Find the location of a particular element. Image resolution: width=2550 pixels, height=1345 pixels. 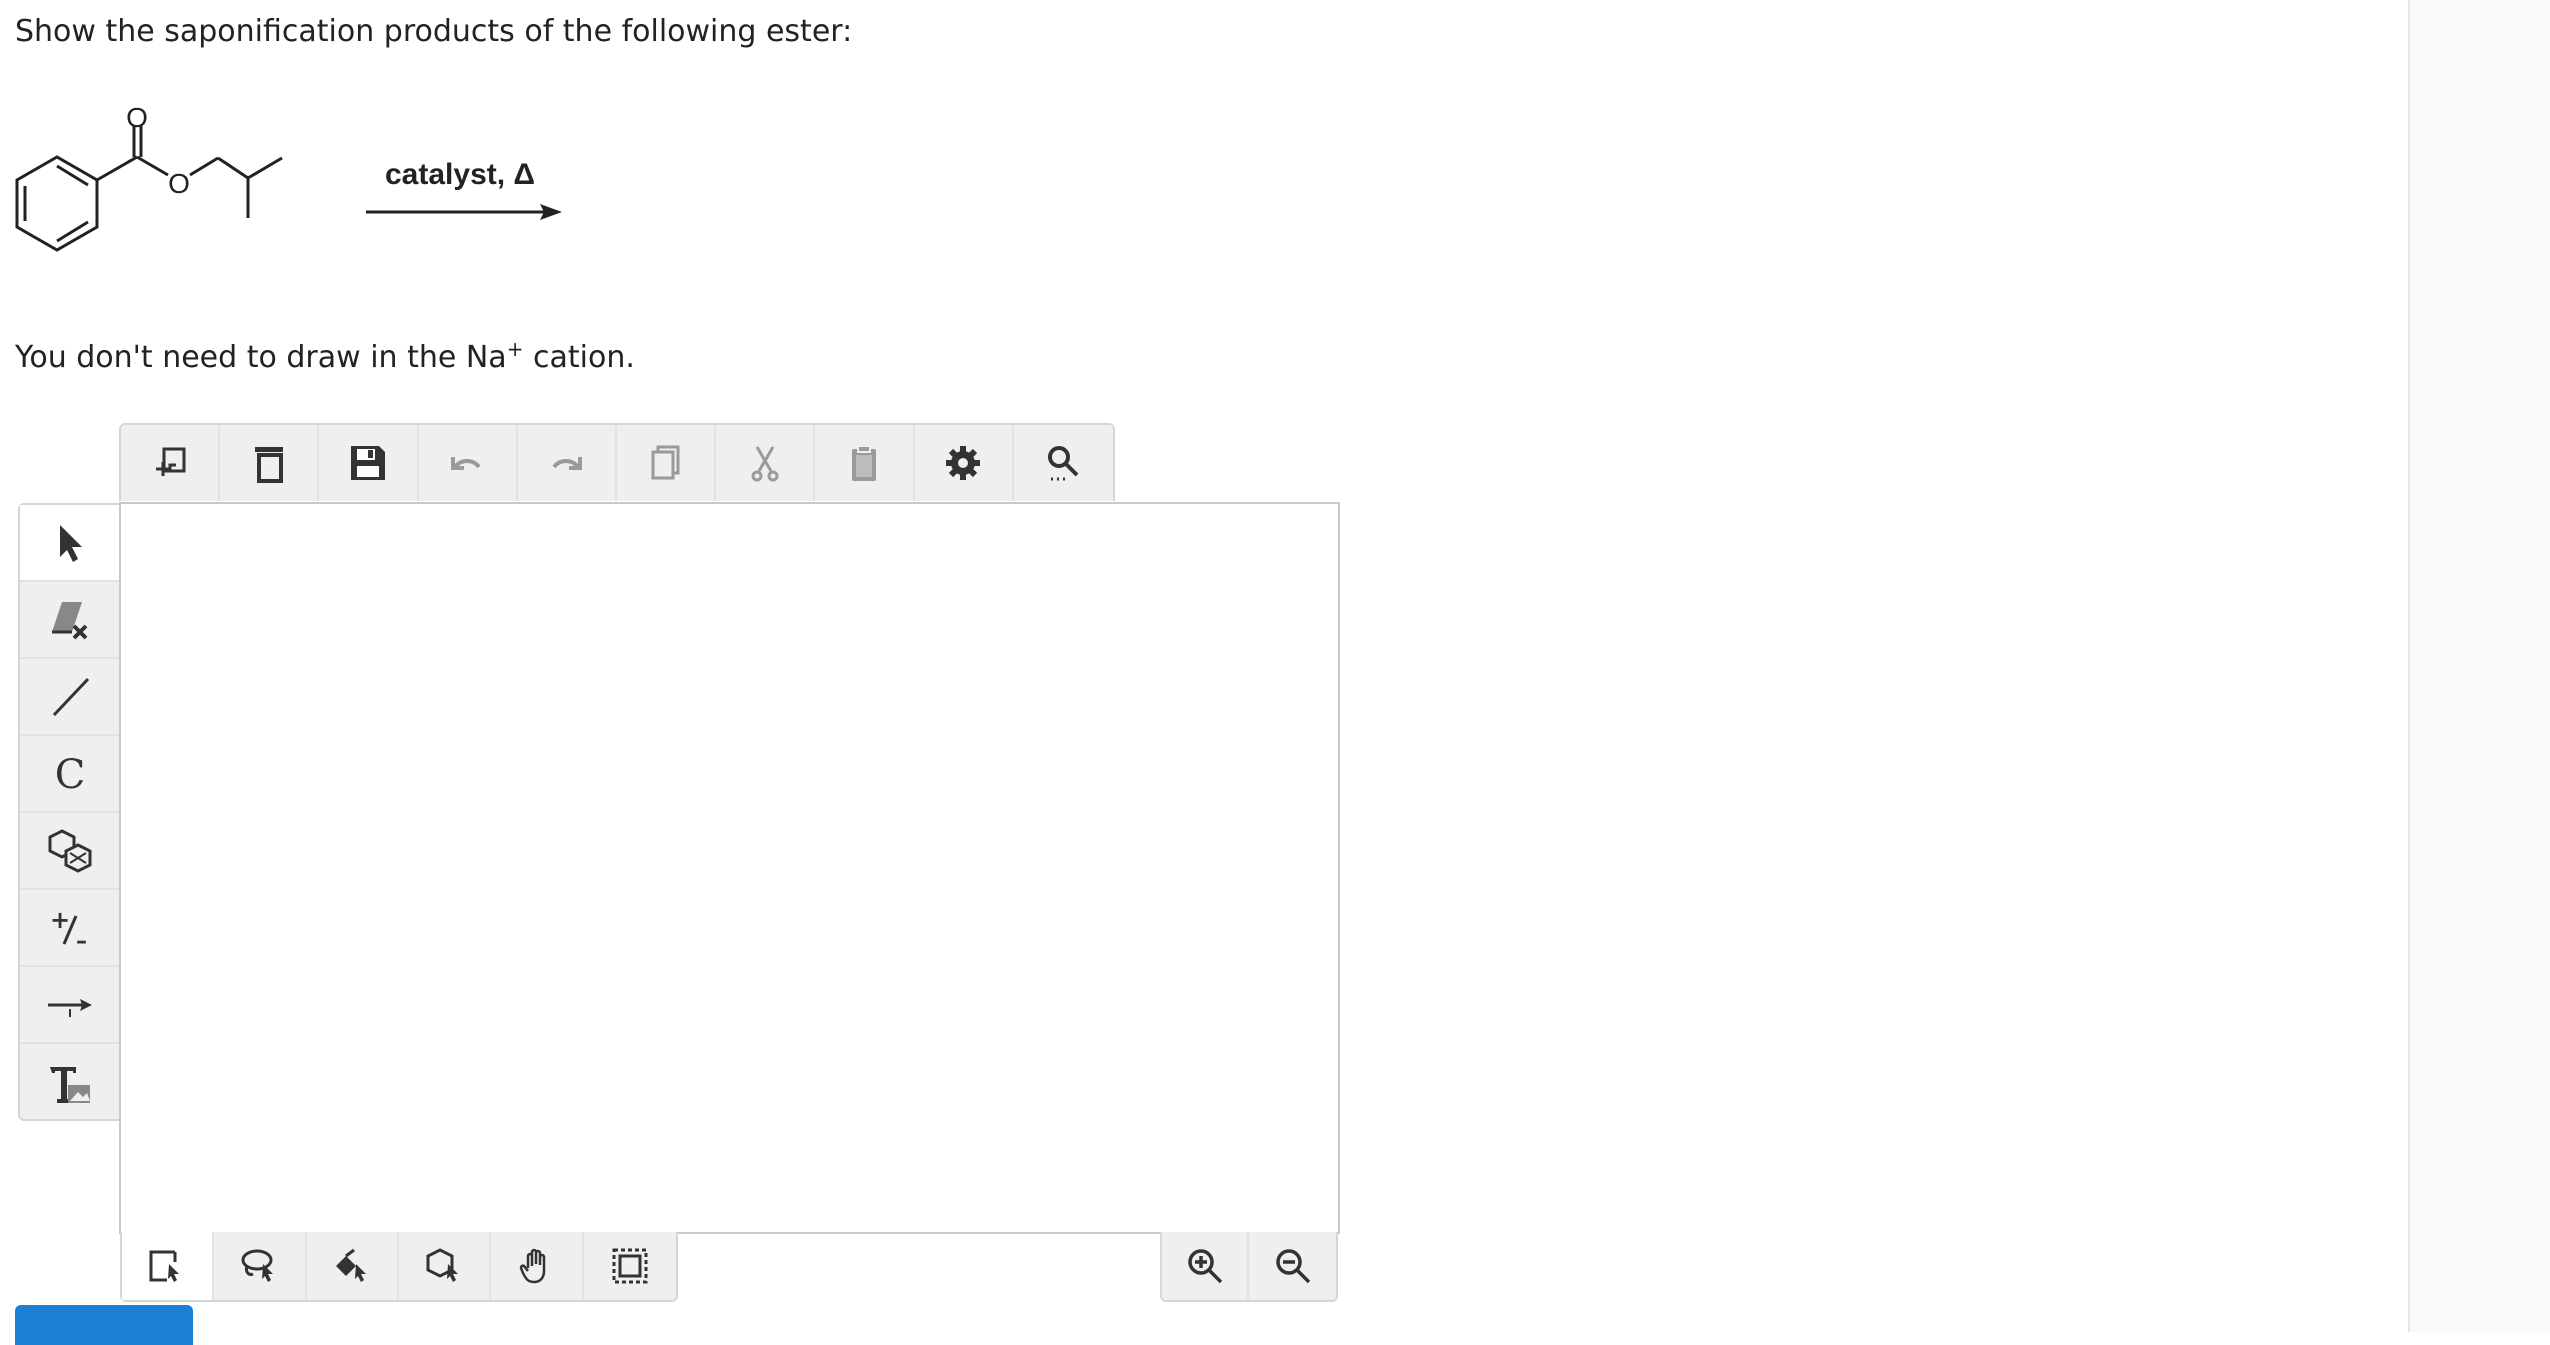

rectangle-select-icon is located at coordinates (164, 1266).